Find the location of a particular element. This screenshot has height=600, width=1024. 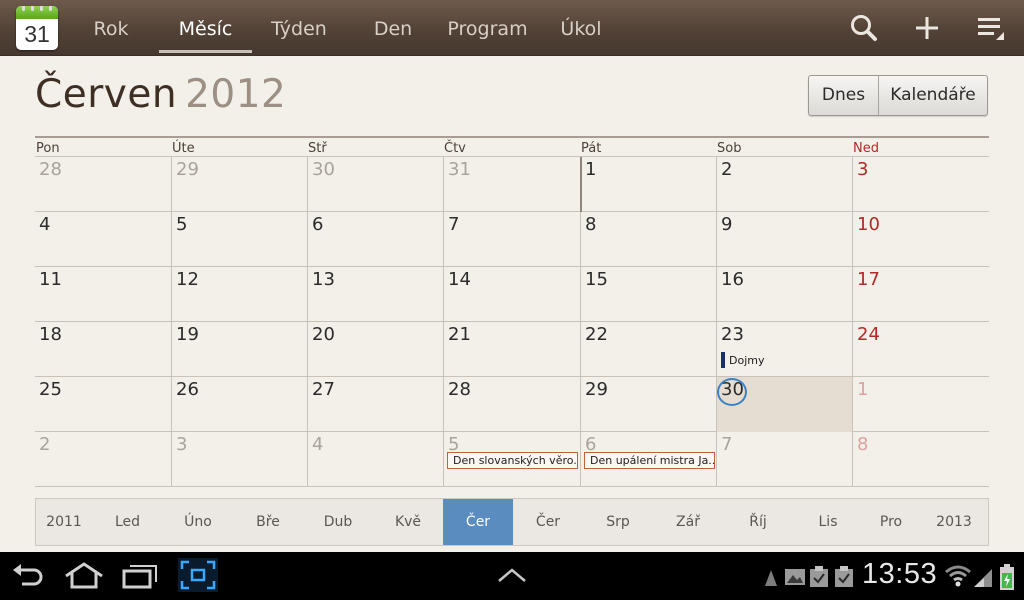

tab-tyden: Týden is located at coordinates (299, 28).